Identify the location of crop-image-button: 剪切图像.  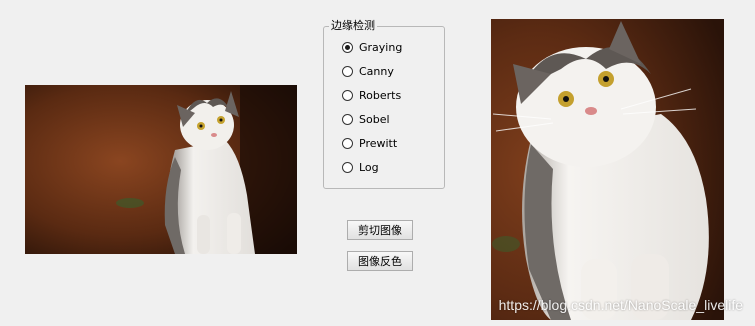
(380, 230).